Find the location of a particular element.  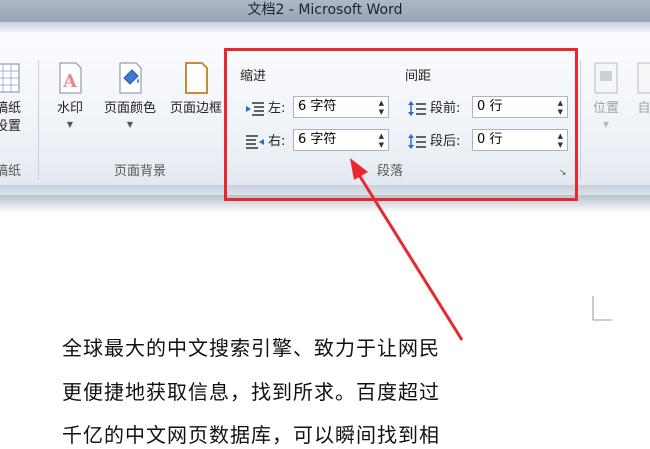

document-text-line: 全球最大的中文搜索引擎、致力于让网民 is located at coordinates (251, 348).